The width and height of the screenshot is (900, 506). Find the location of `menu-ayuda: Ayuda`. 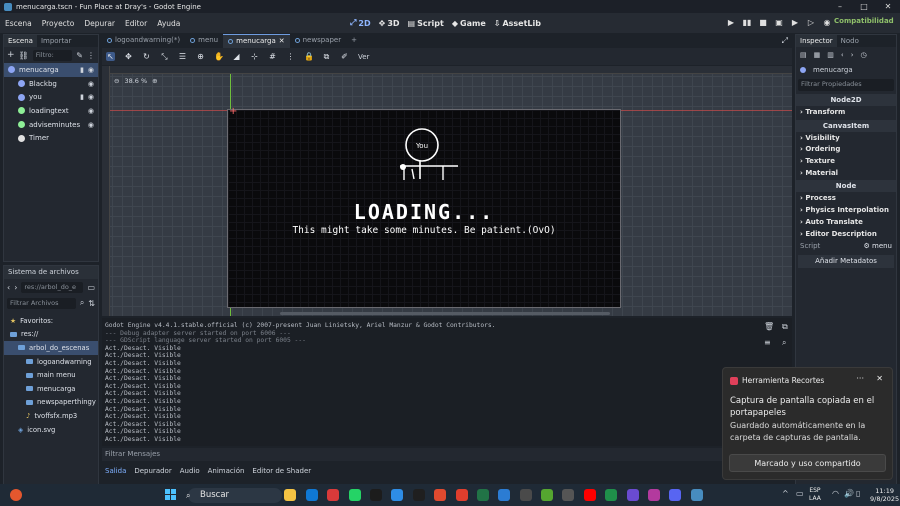

menu-ayuda: Ayuda is located at coordinates (168, 23).